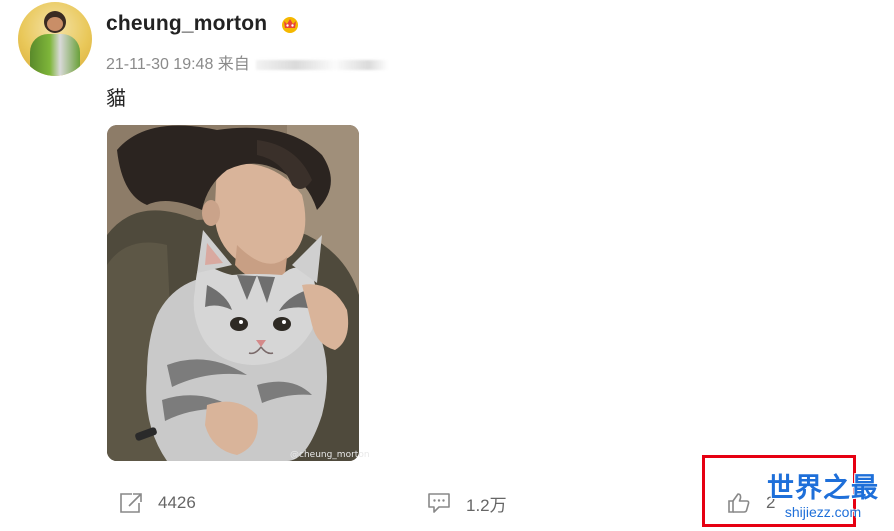 This screenshot has height=531, width=894. Describe the element at coordinates (823, 512) in the screenshot. I see `brand-watermark-en: shijiezz.com` at that location.